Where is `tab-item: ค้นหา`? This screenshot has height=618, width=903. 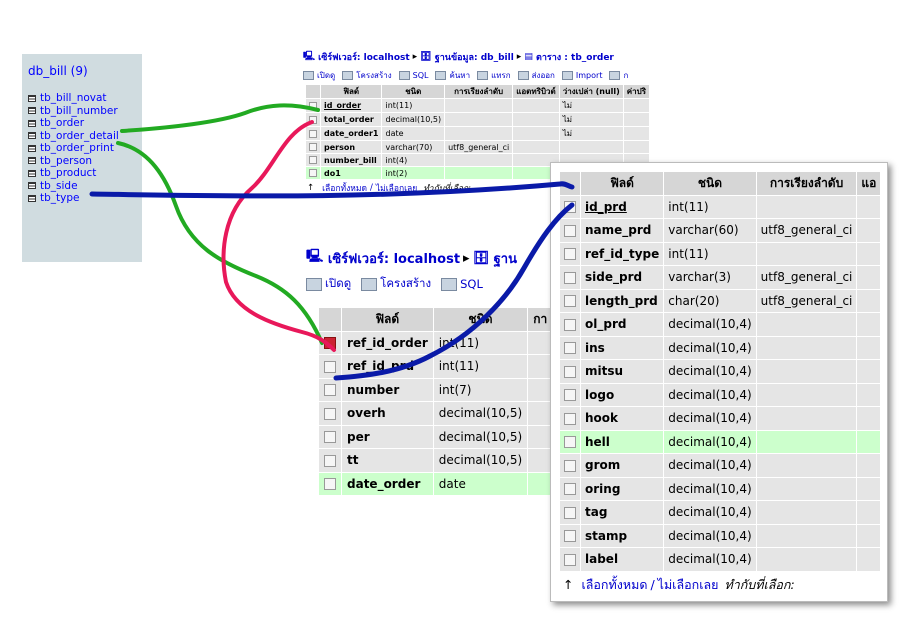
tab-item: ค้นหา is located at coordinates (452, 75).